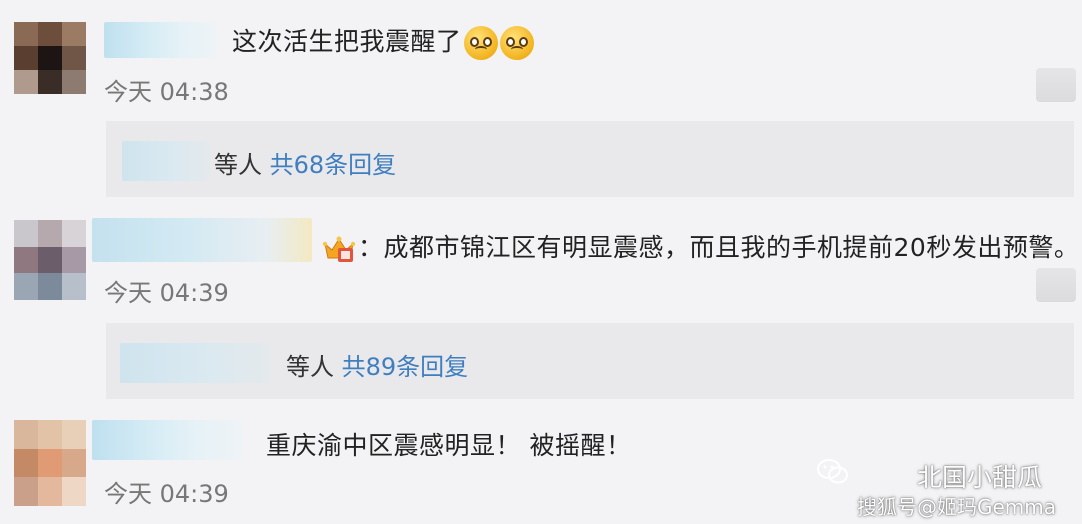  I want to click on comment-timestamp: 今天 04:38, so click(166, 92).